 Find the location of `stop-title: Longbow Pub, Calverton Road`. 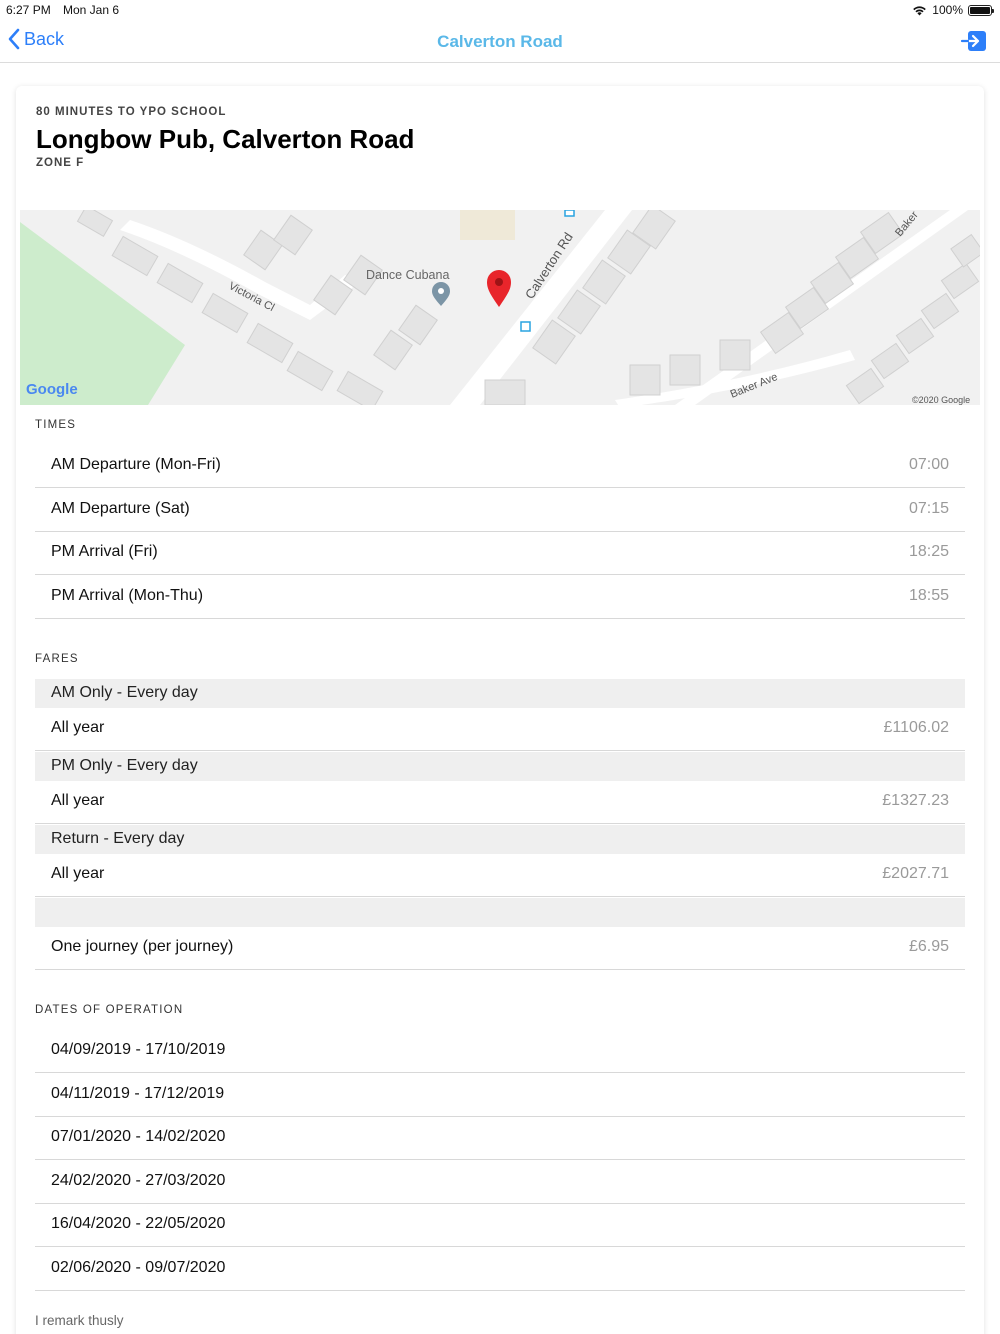

stop-title: Longbow Pub, Calverton Road is located at coordinates (225, 139).